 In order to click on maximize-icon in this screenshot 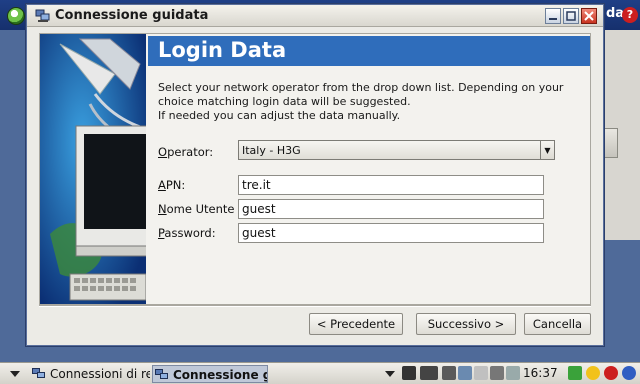, I will do `click(571, 16)`.